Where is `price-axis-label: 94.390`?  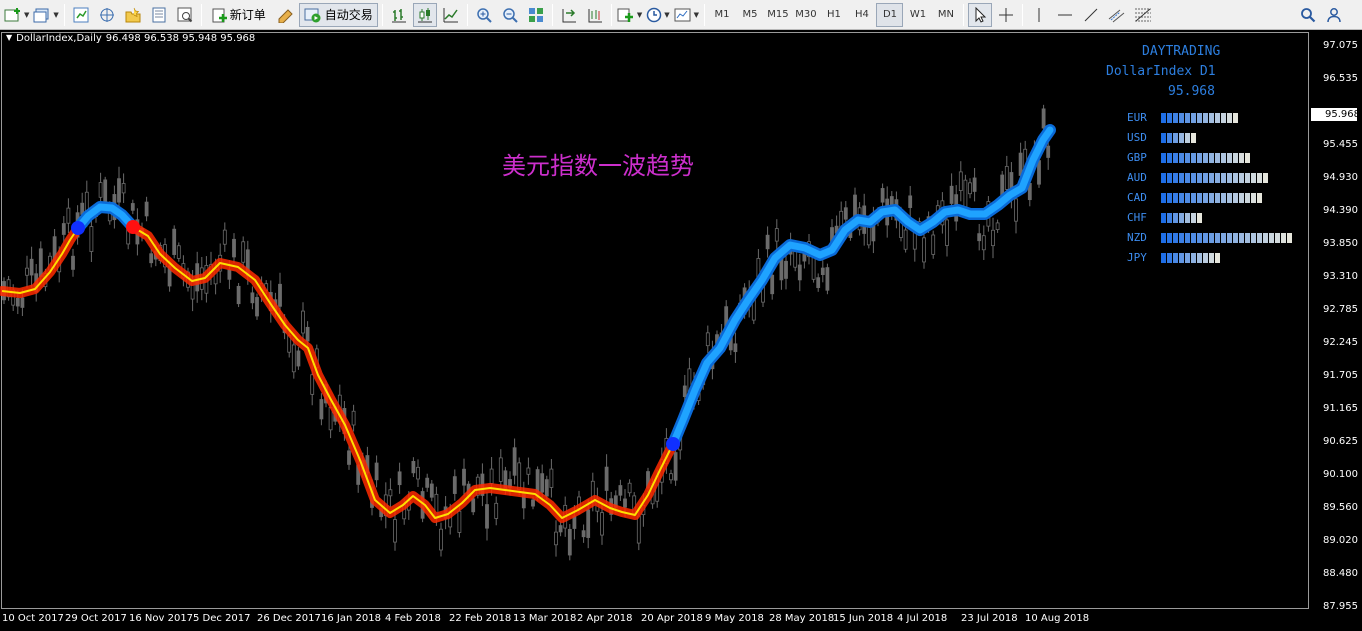
price-axis-label: 94.390 is located at coordinates (1340, 210).